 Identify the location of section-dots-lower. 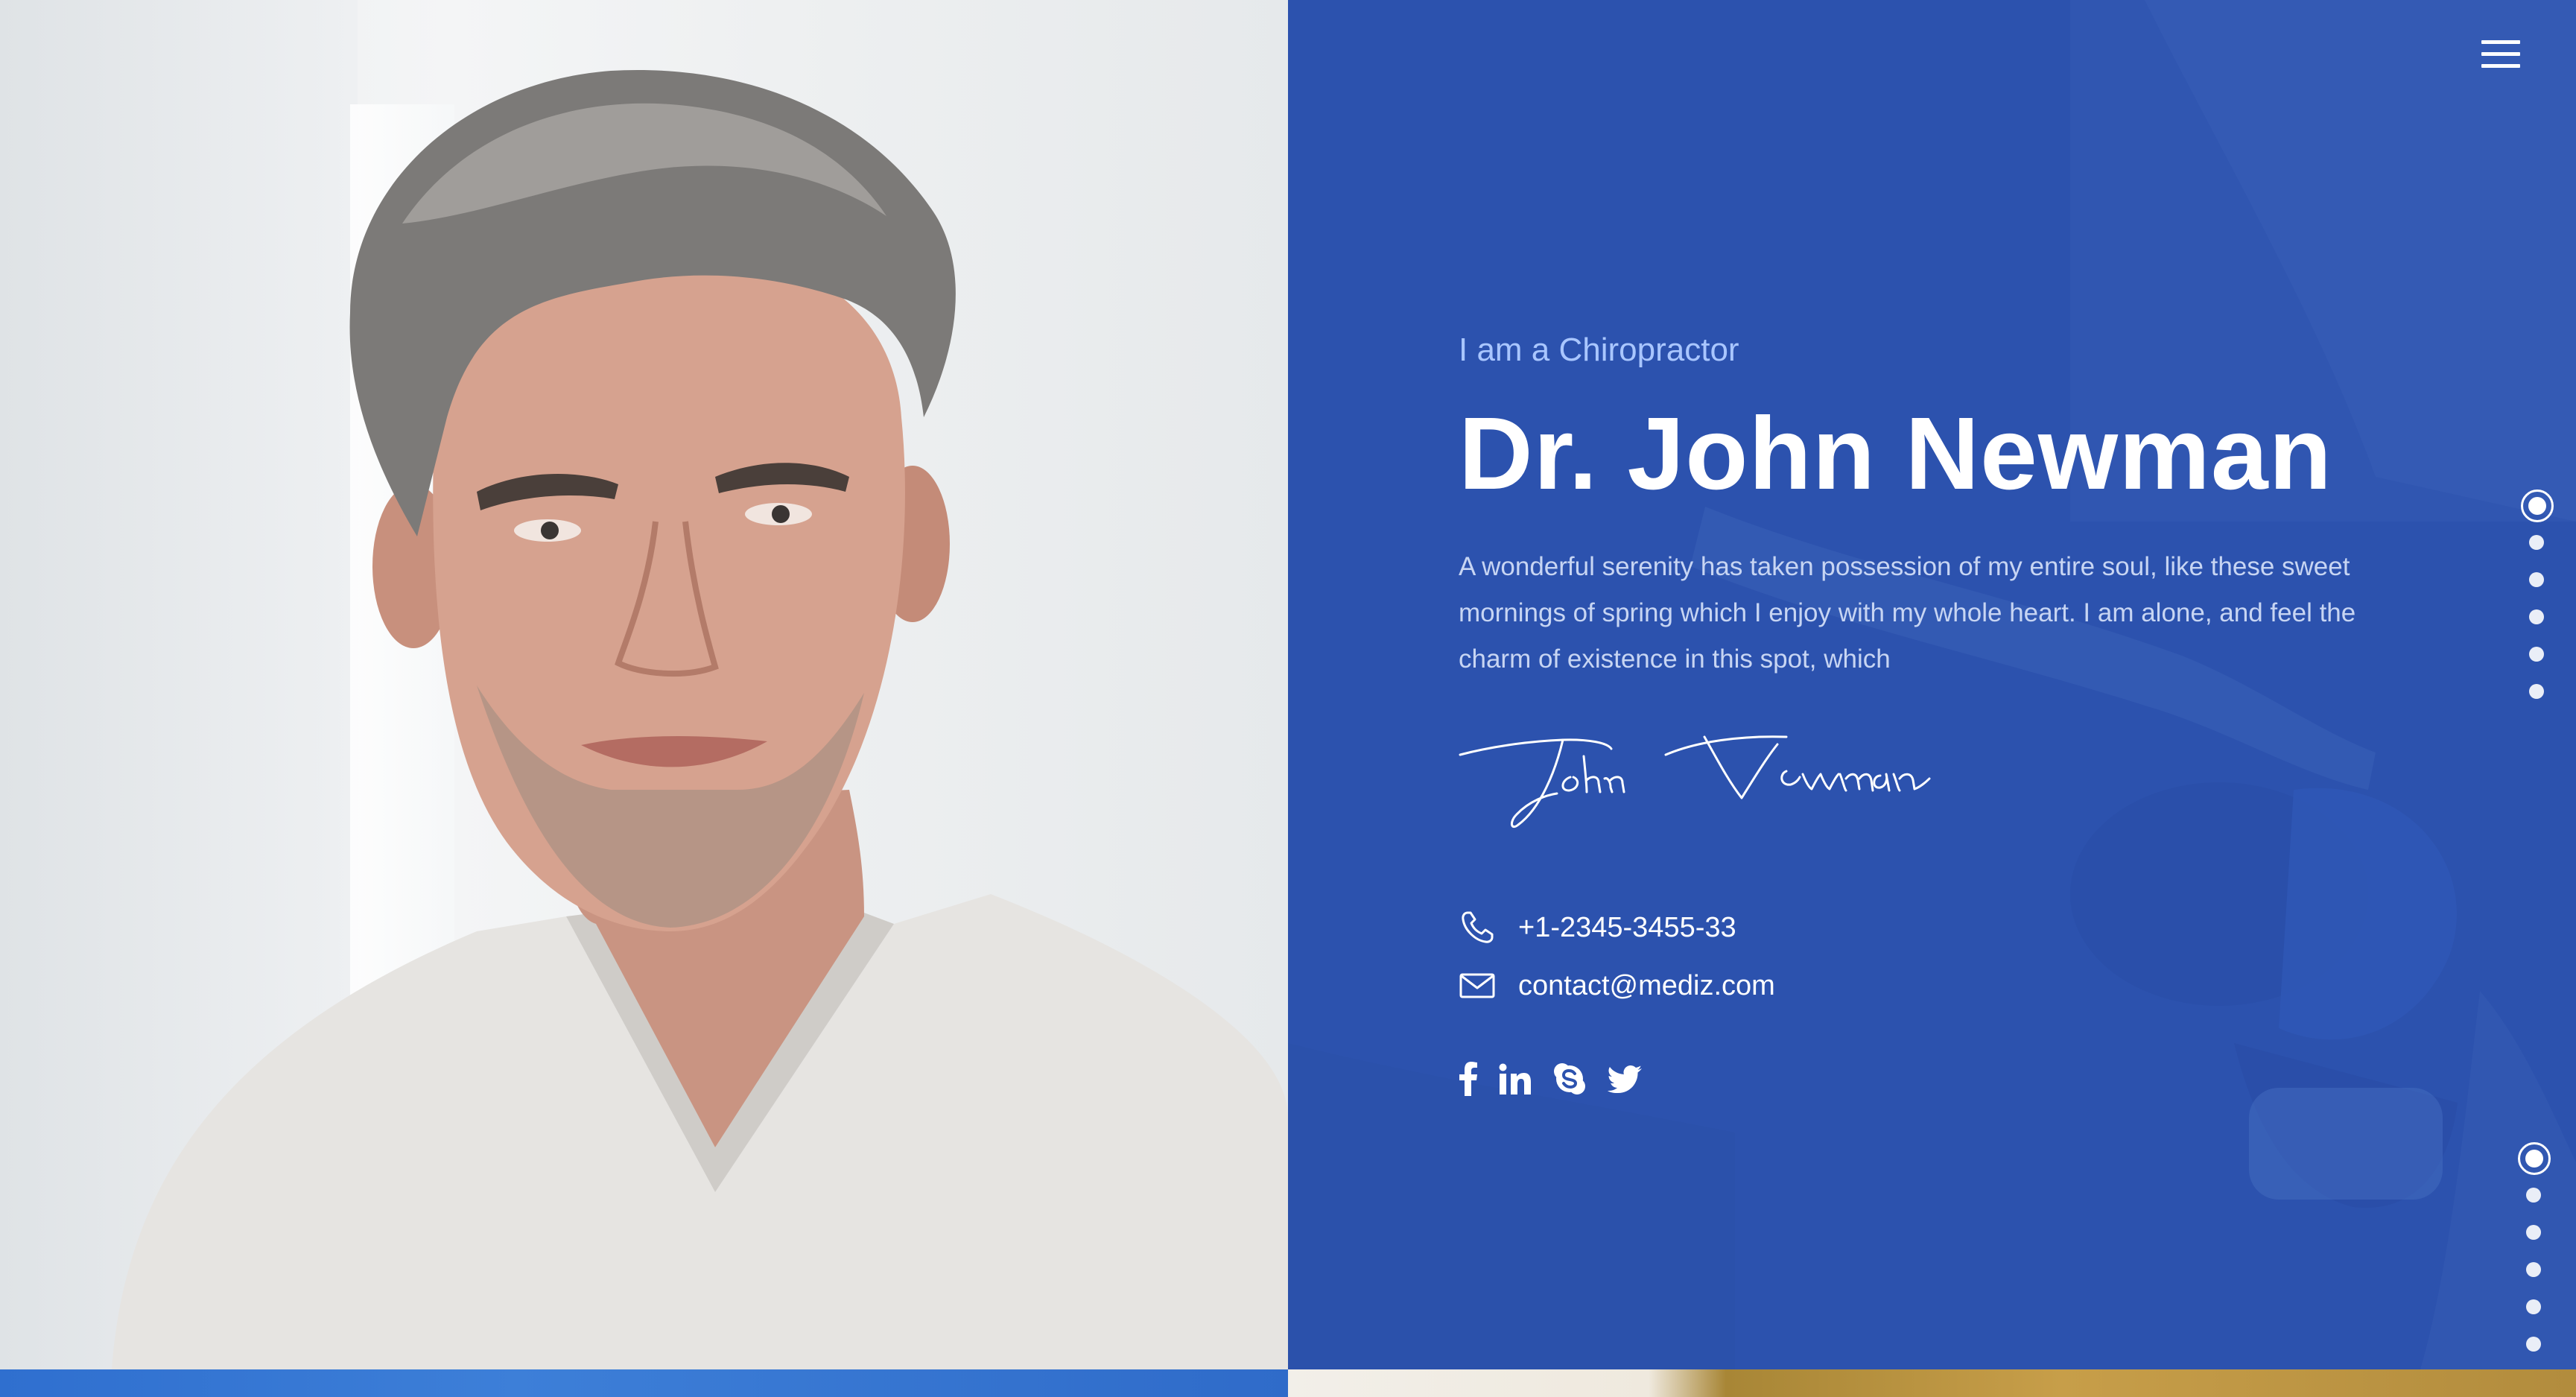
(2533, 1251).